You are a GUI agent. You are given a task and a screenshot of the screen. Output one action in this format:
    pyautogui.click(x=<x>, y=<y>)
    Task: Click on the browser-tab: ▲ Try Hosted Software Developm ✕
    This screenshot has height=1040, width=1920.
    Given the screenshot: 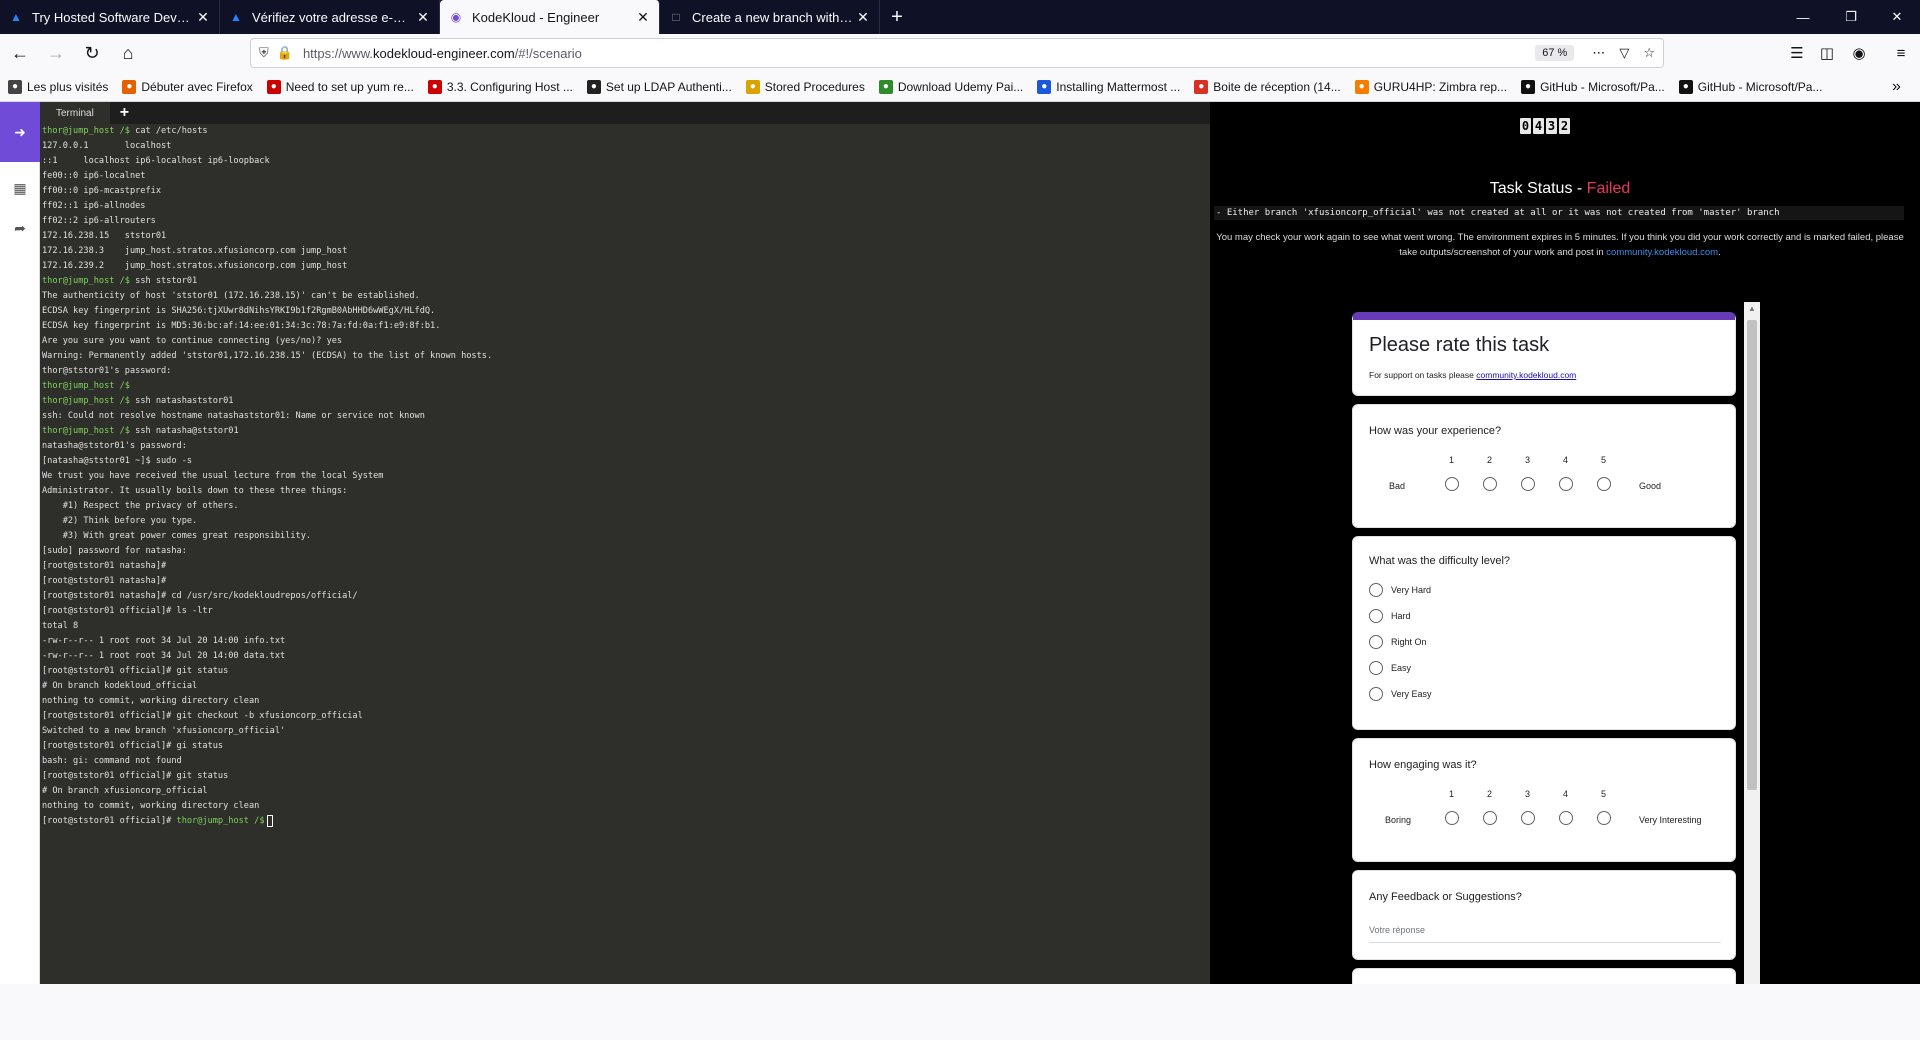 What is the action you would take?
    pyautogui.click(x=110, y=17)
    